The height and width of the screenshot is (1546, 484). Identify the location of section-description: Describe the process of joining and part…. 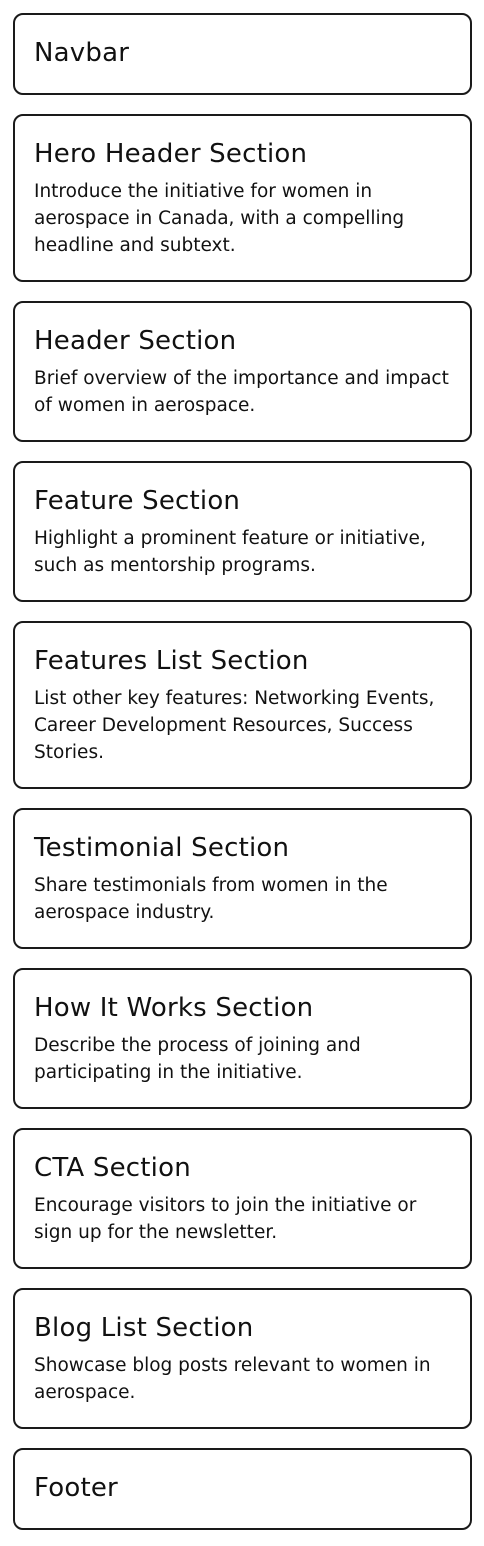
(197, 1059).